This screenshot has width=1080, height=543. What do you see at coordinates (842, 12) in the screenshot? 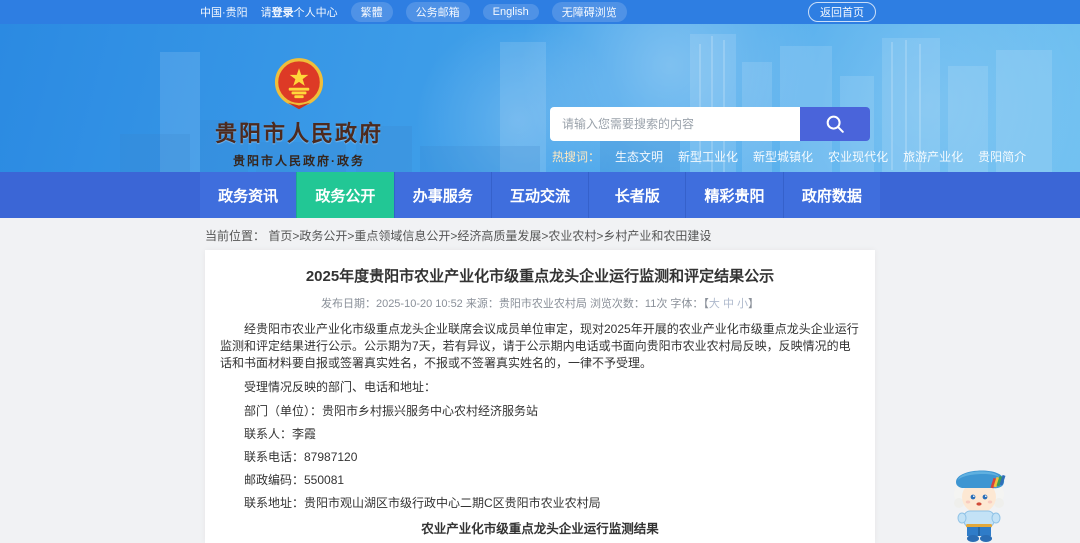
I see `back-to-home-button: 返回首页` at bounding box center [842, 12].